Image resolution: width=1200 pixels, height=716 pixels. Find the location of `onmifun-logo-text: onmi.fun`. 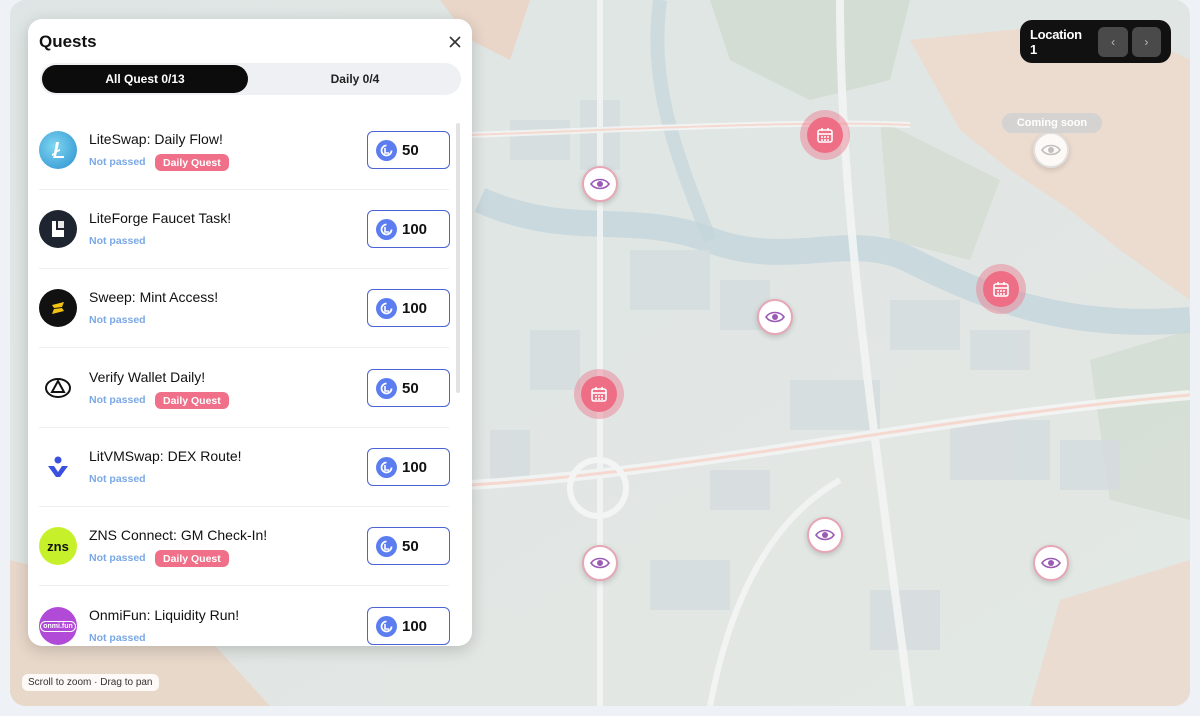

onmifun-logo-text: onmi.fun is located at coordinates (58, 626).